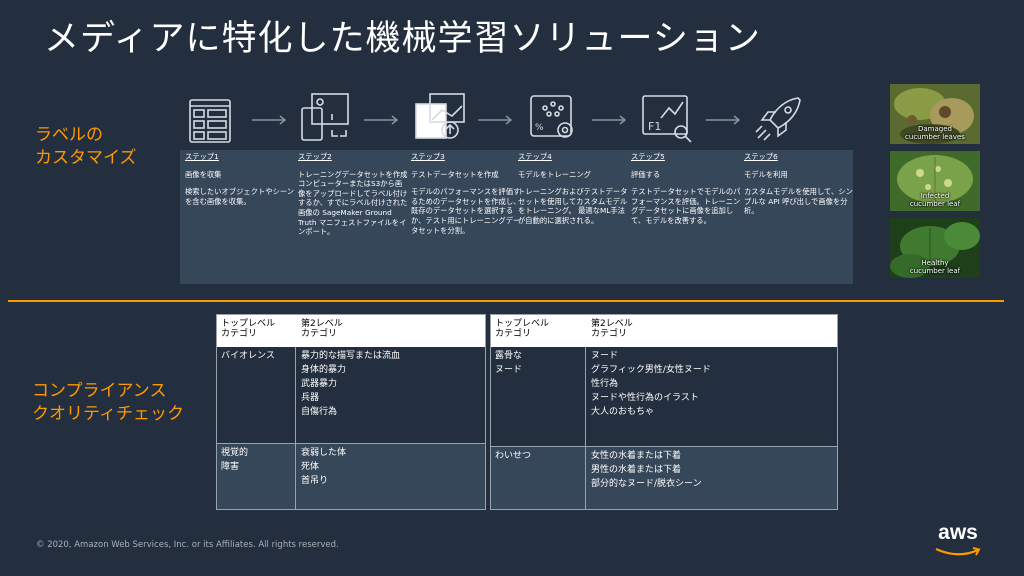  What do you see at coordinates (648, 156) in the screenshot?
I see `step-header: ステップ5` at bounding box center [648, 156].